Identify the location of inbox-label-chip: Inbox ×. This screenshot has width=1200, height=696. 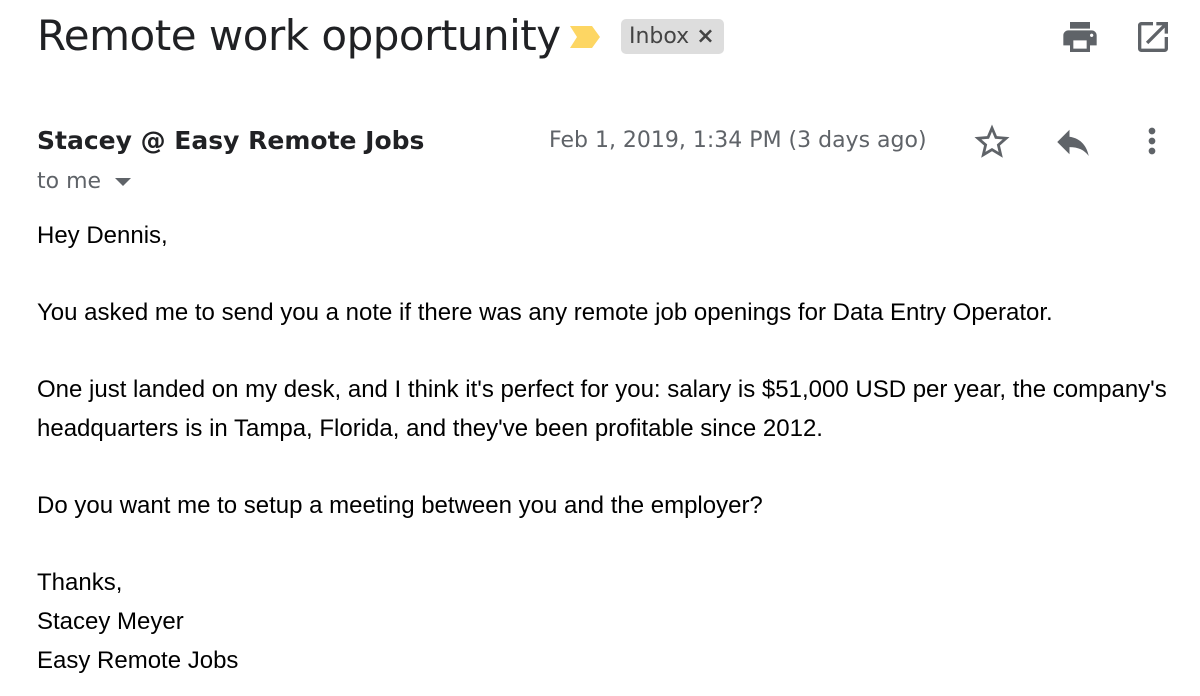
(672, 36).